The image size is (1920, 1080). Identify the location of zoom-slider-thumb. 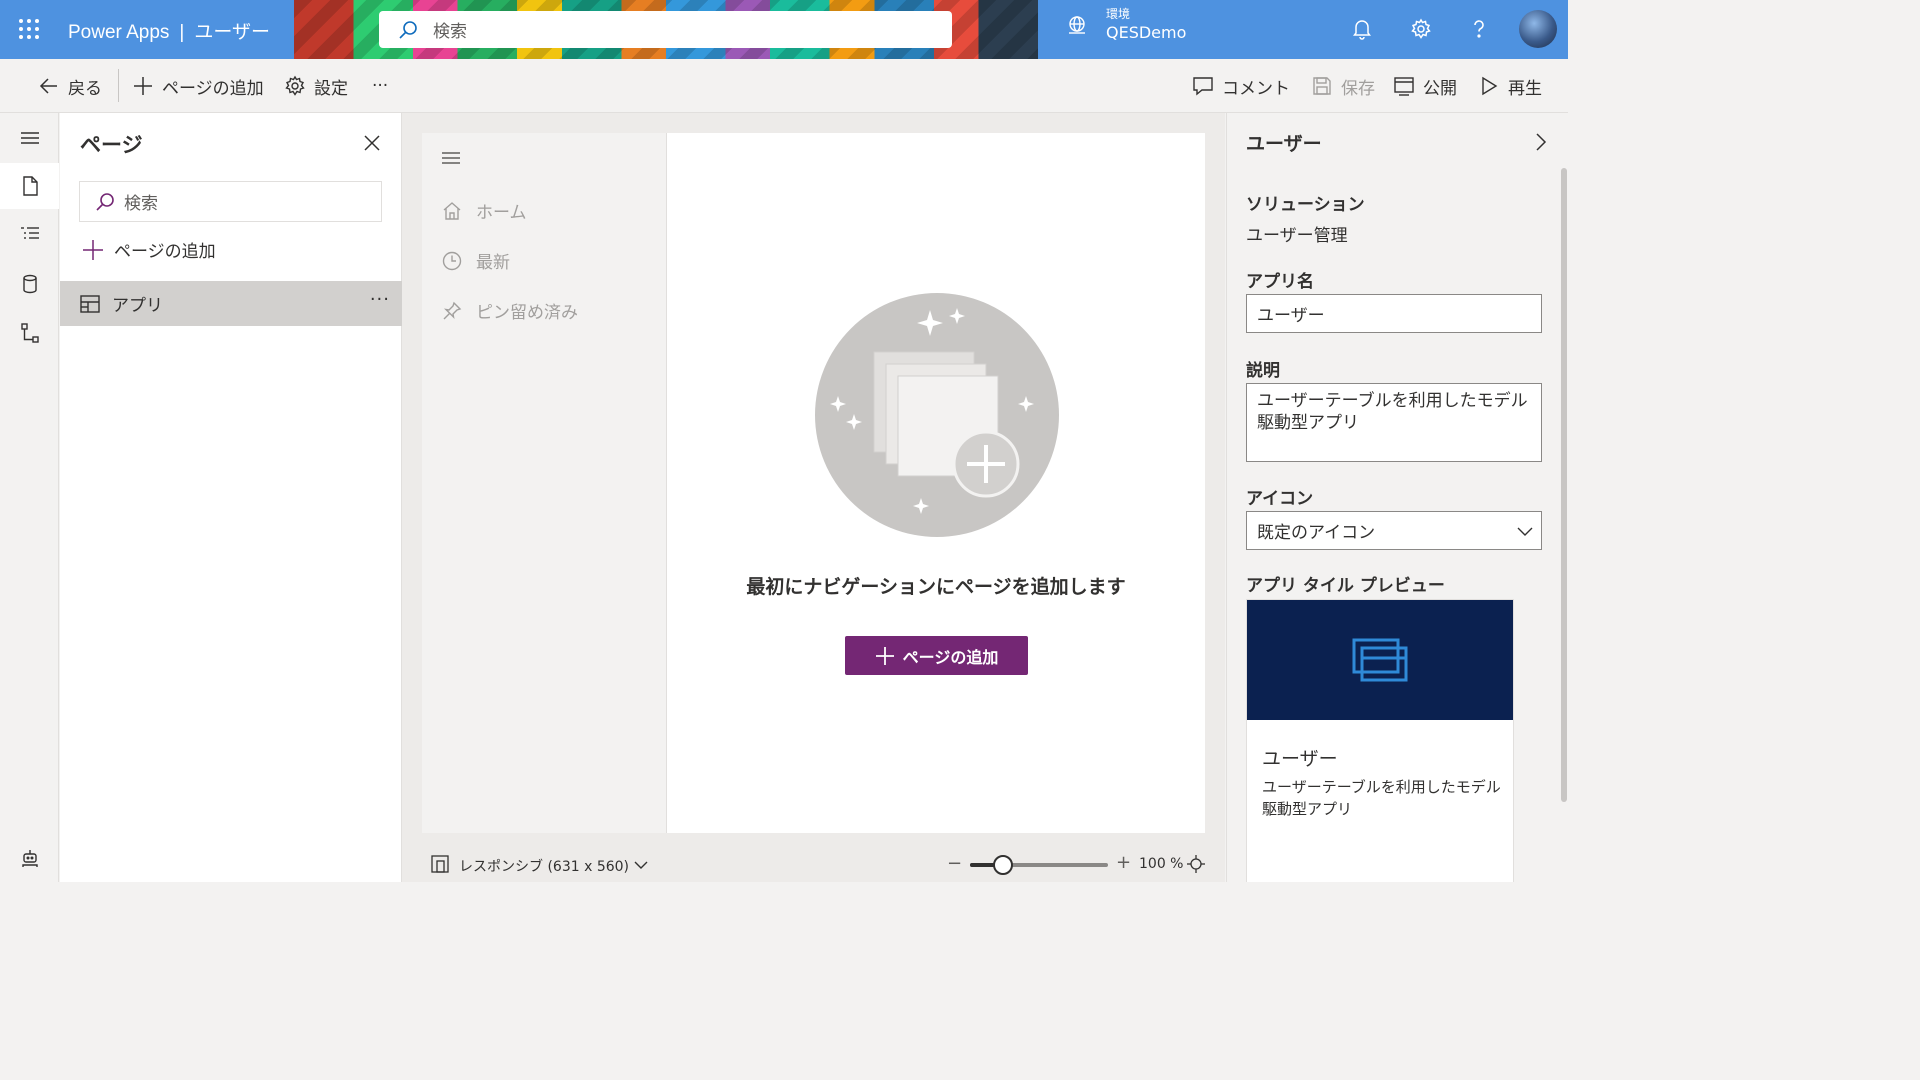
(1003, 865).